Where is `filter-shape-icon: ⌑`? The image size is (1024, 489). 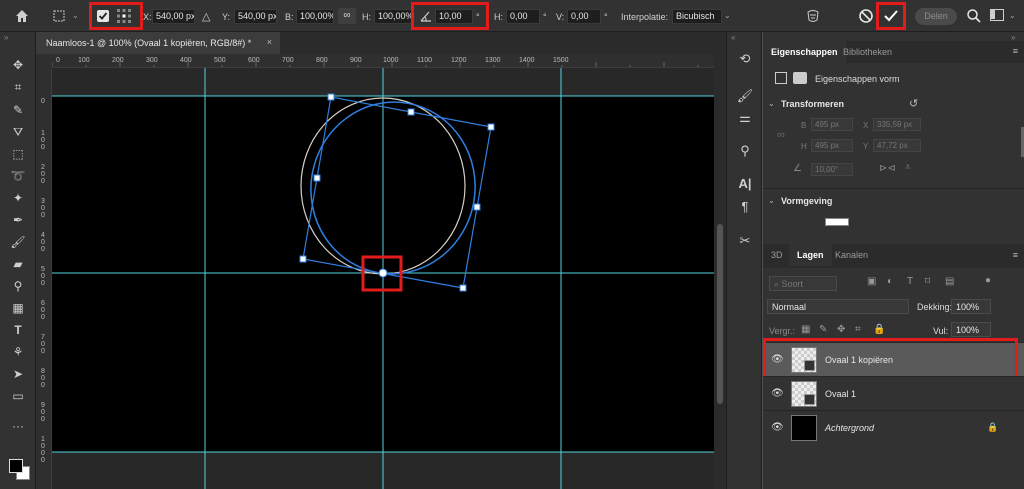 filter-shape-icon: ⌑ is located at coordinates (927, 281).